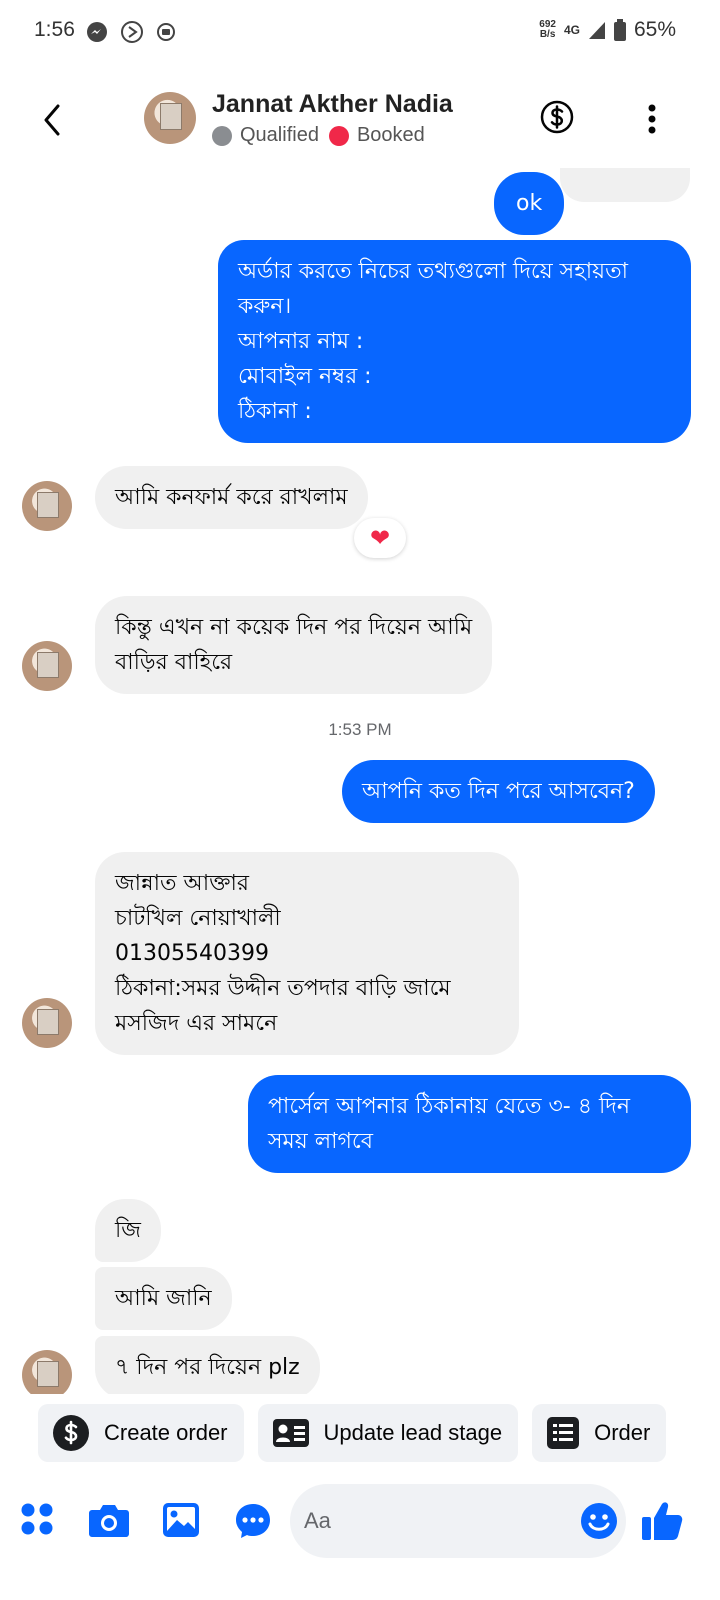  Describe the element at coordinates (571, 30) in the screenshot. I see `network-type: 4G` at that location.